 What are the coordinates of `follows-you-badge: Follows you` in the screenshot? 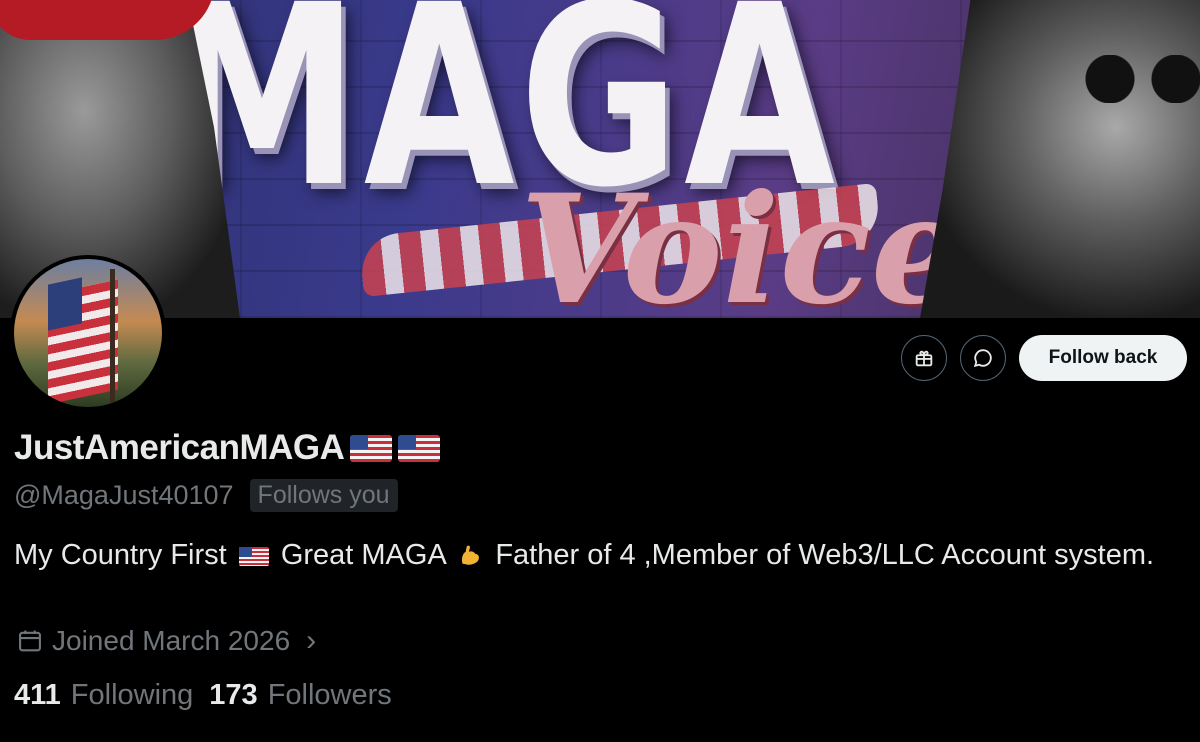 It's located at (323, 495).